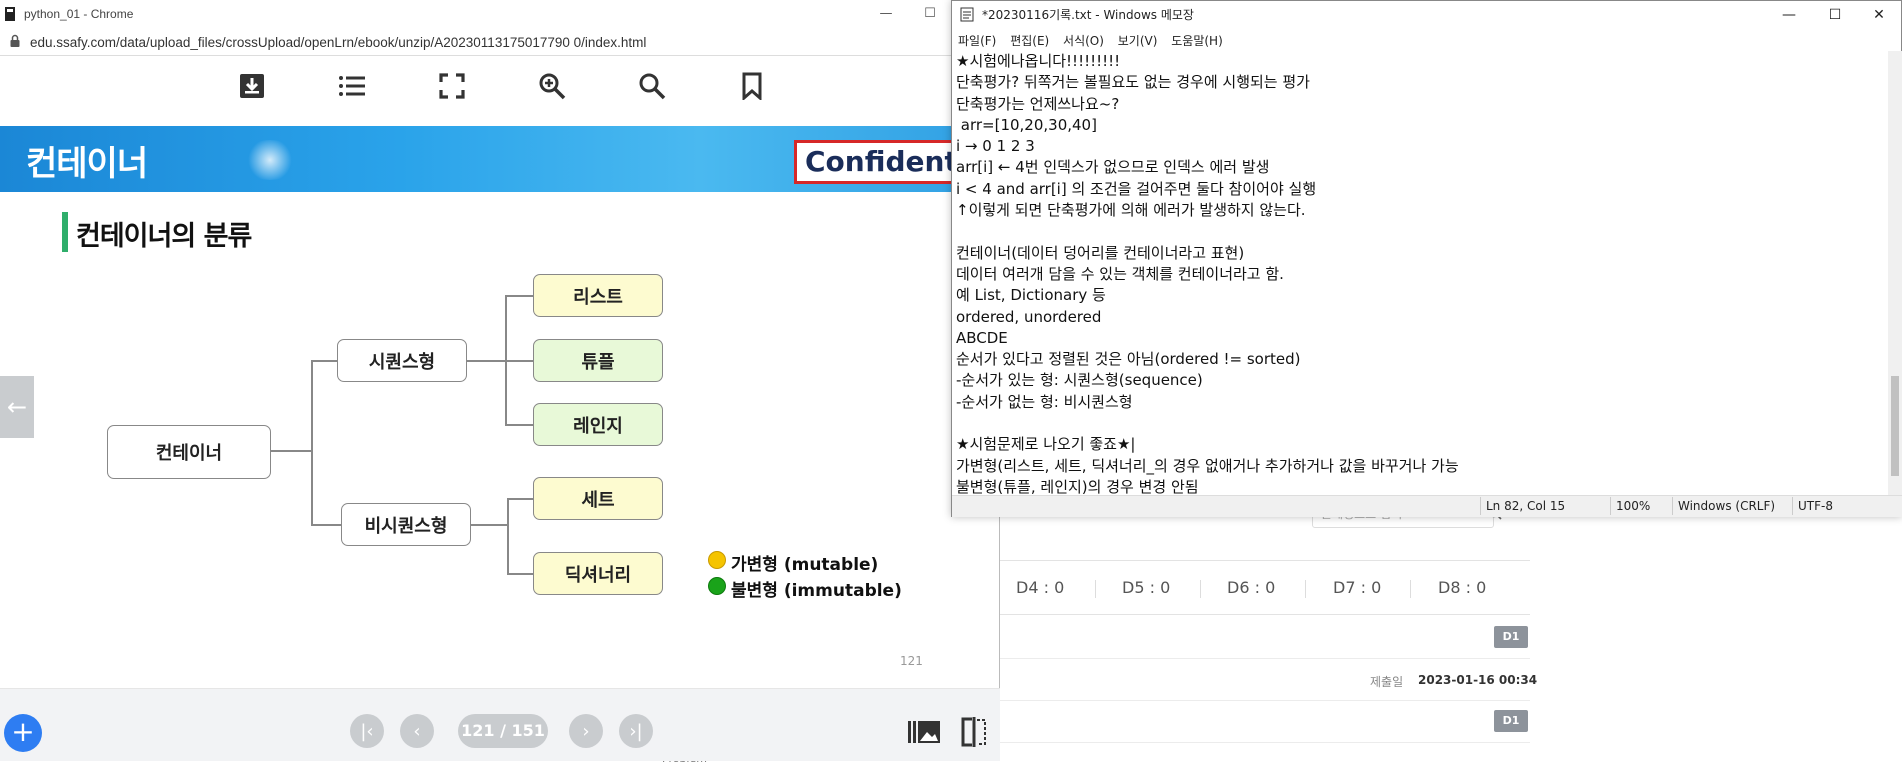 This screenshot has width=1902, height=765. I want to click on text-line: ↑이렇게 되면 단축평가에 의해 에러가 발생하지 않는다., so click(1131, 210).